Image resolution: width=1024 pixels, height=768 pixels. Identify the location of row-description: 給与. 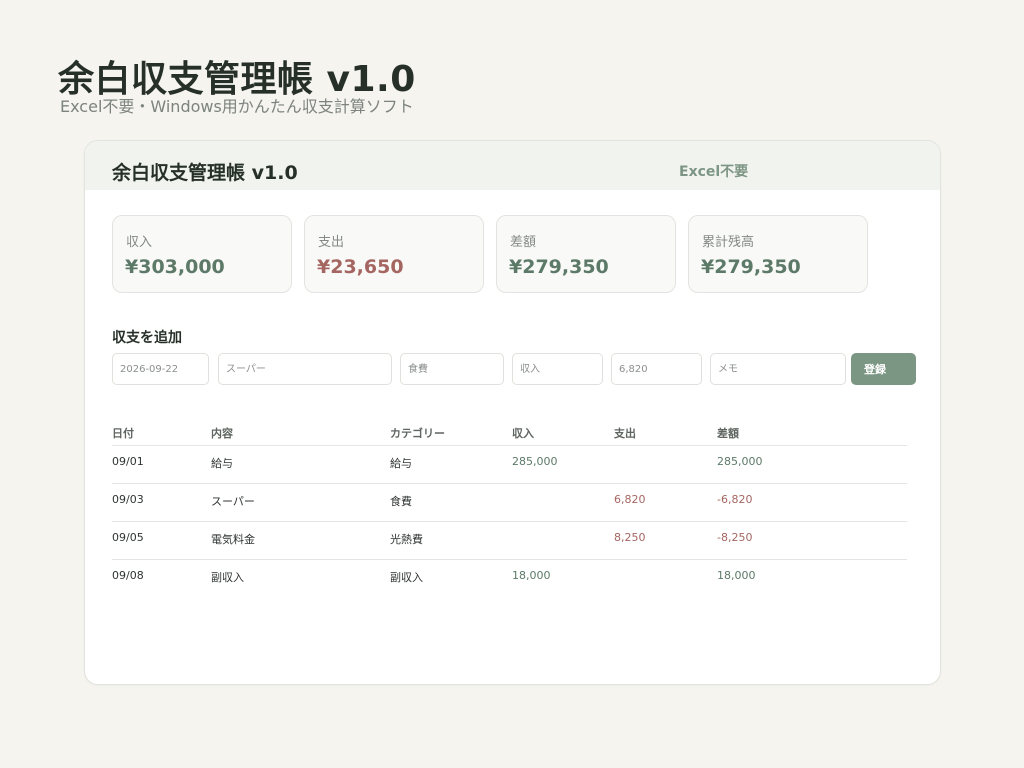
(222, 463).